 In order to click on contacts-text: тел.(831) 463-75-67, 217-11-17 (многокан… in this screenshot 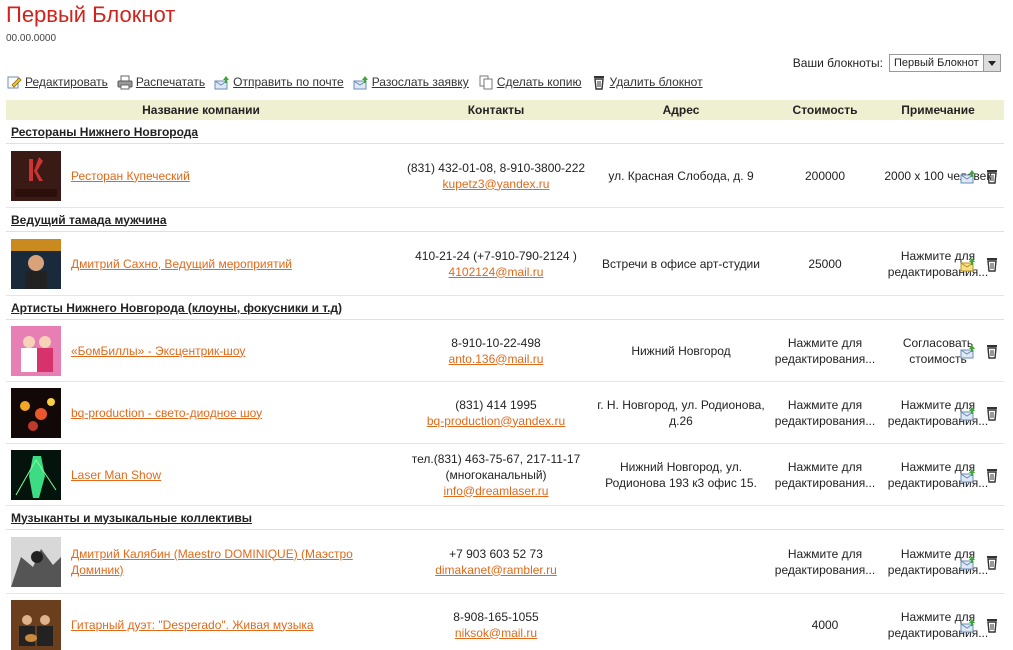, I will do `click(496, 466)`.